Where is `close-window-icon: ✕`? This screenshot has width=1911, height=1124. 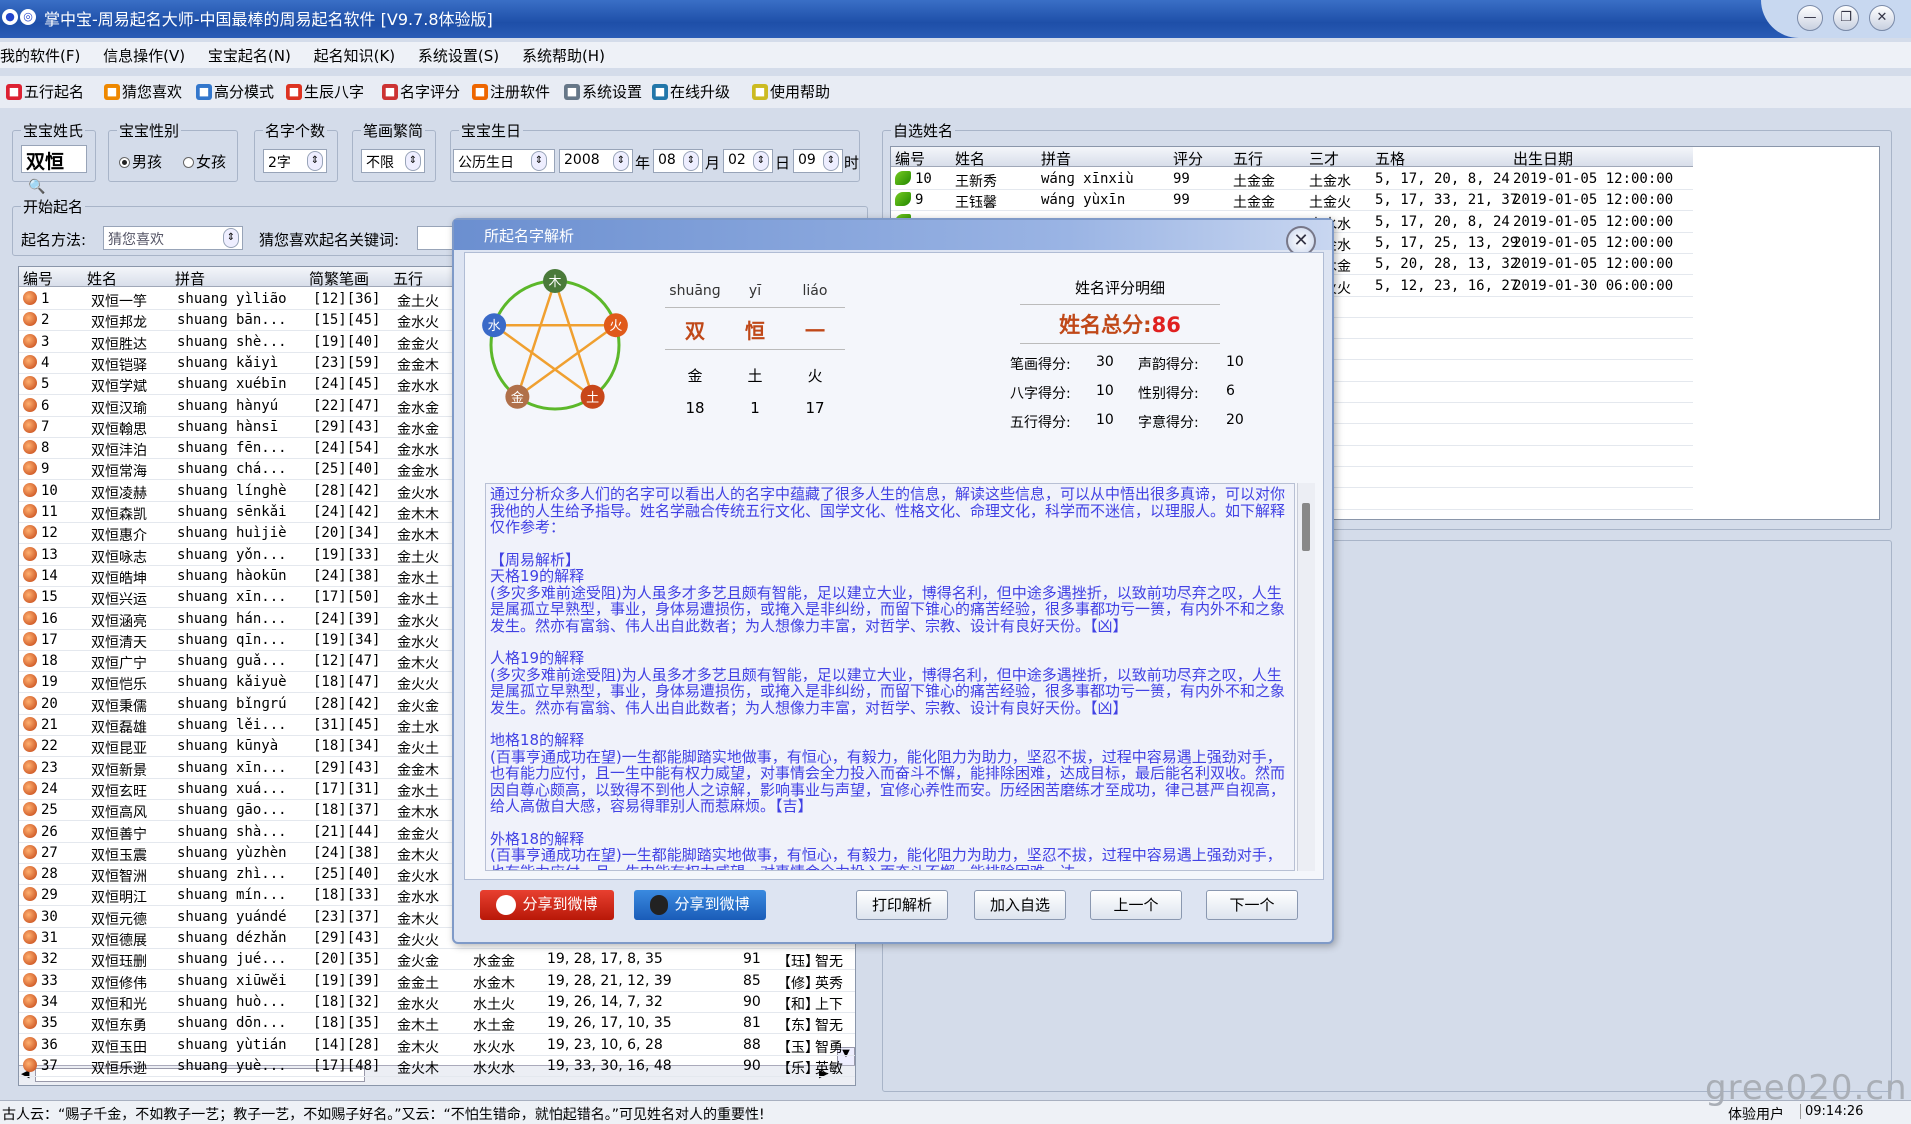 close-window-icon: ✕ is located at coordinates (1882, 18).